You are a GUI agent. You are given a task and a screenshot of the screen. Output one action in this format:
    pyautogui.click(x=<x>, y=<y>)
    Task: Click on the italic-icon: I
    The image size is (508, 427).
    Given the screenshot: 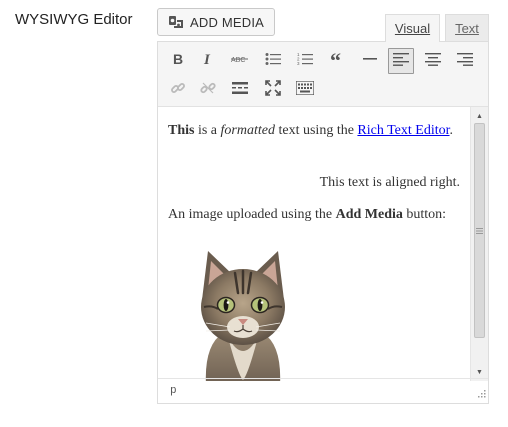 What is the action you would take?
    pyautogui.click(x=208, y=61)
    